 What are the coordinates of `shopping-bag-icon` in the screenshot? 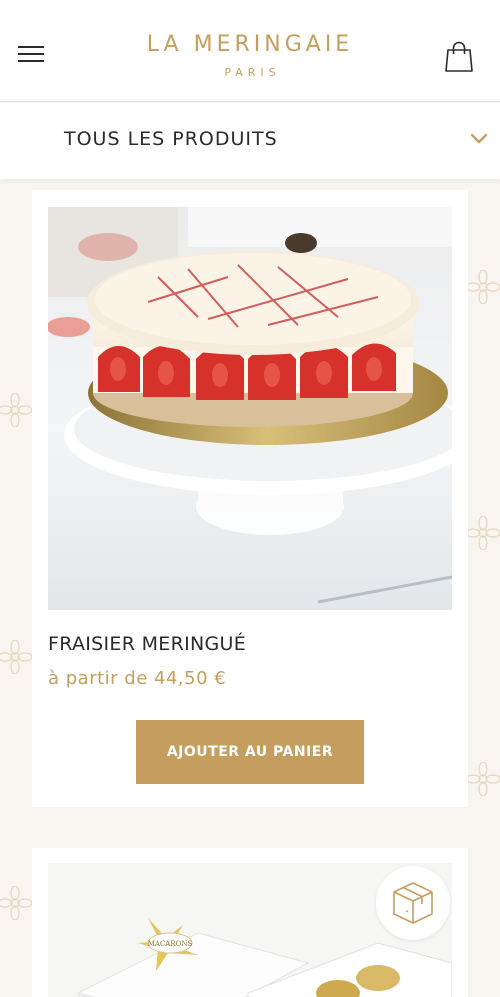 It's located at (459, 57).